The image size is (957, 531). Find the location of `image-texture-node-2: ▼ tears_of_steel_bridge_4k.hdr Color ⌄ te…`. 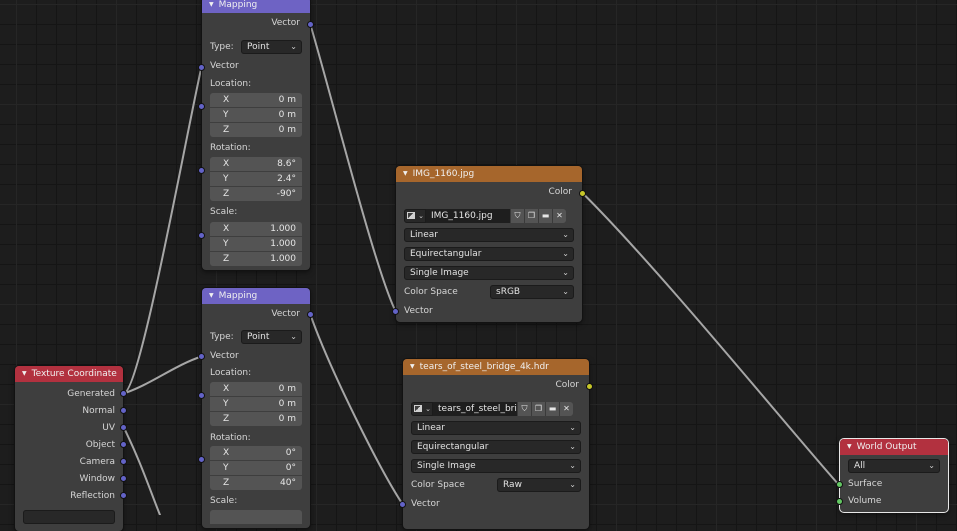

image-texture-node-2: ▼ tears_of_steel_bridge_4k.hdr Color ⌄ te… is located at coordinates (496, 444).